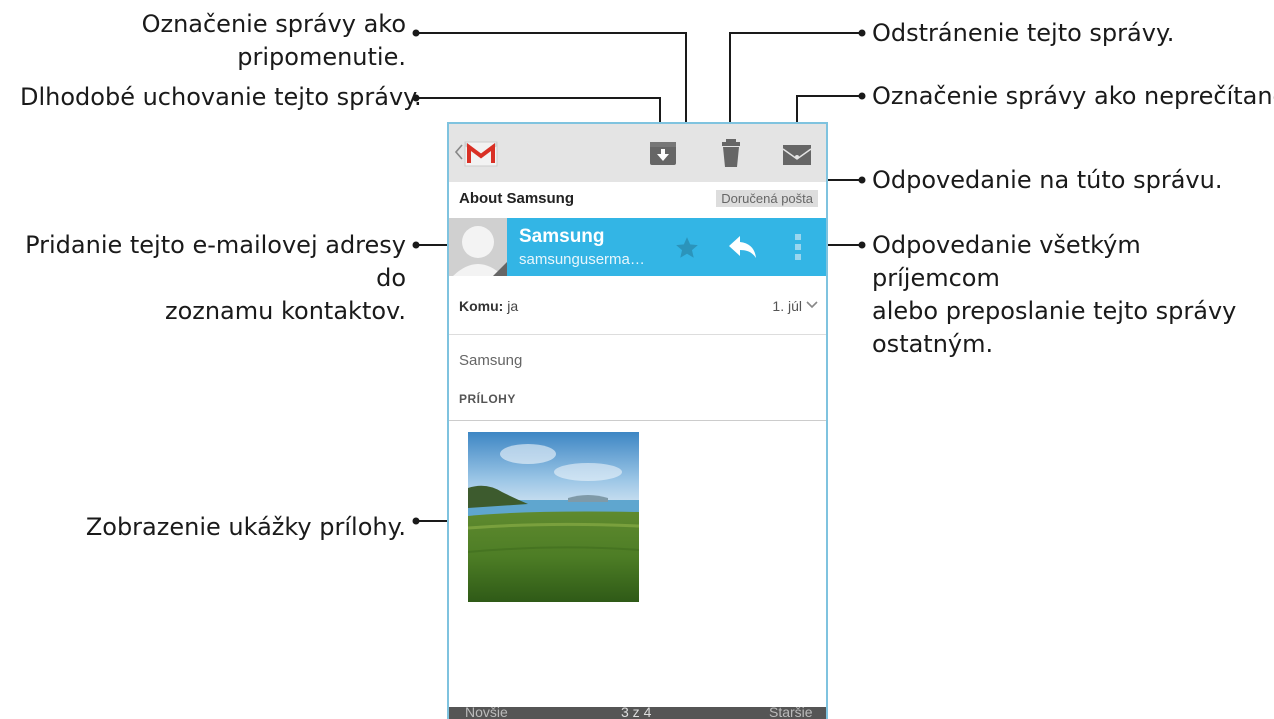 The image size is (1274, 719). Describe the element at coordinates (491, 360) in the screenshot. I see `email-body: Samsung` at that location.